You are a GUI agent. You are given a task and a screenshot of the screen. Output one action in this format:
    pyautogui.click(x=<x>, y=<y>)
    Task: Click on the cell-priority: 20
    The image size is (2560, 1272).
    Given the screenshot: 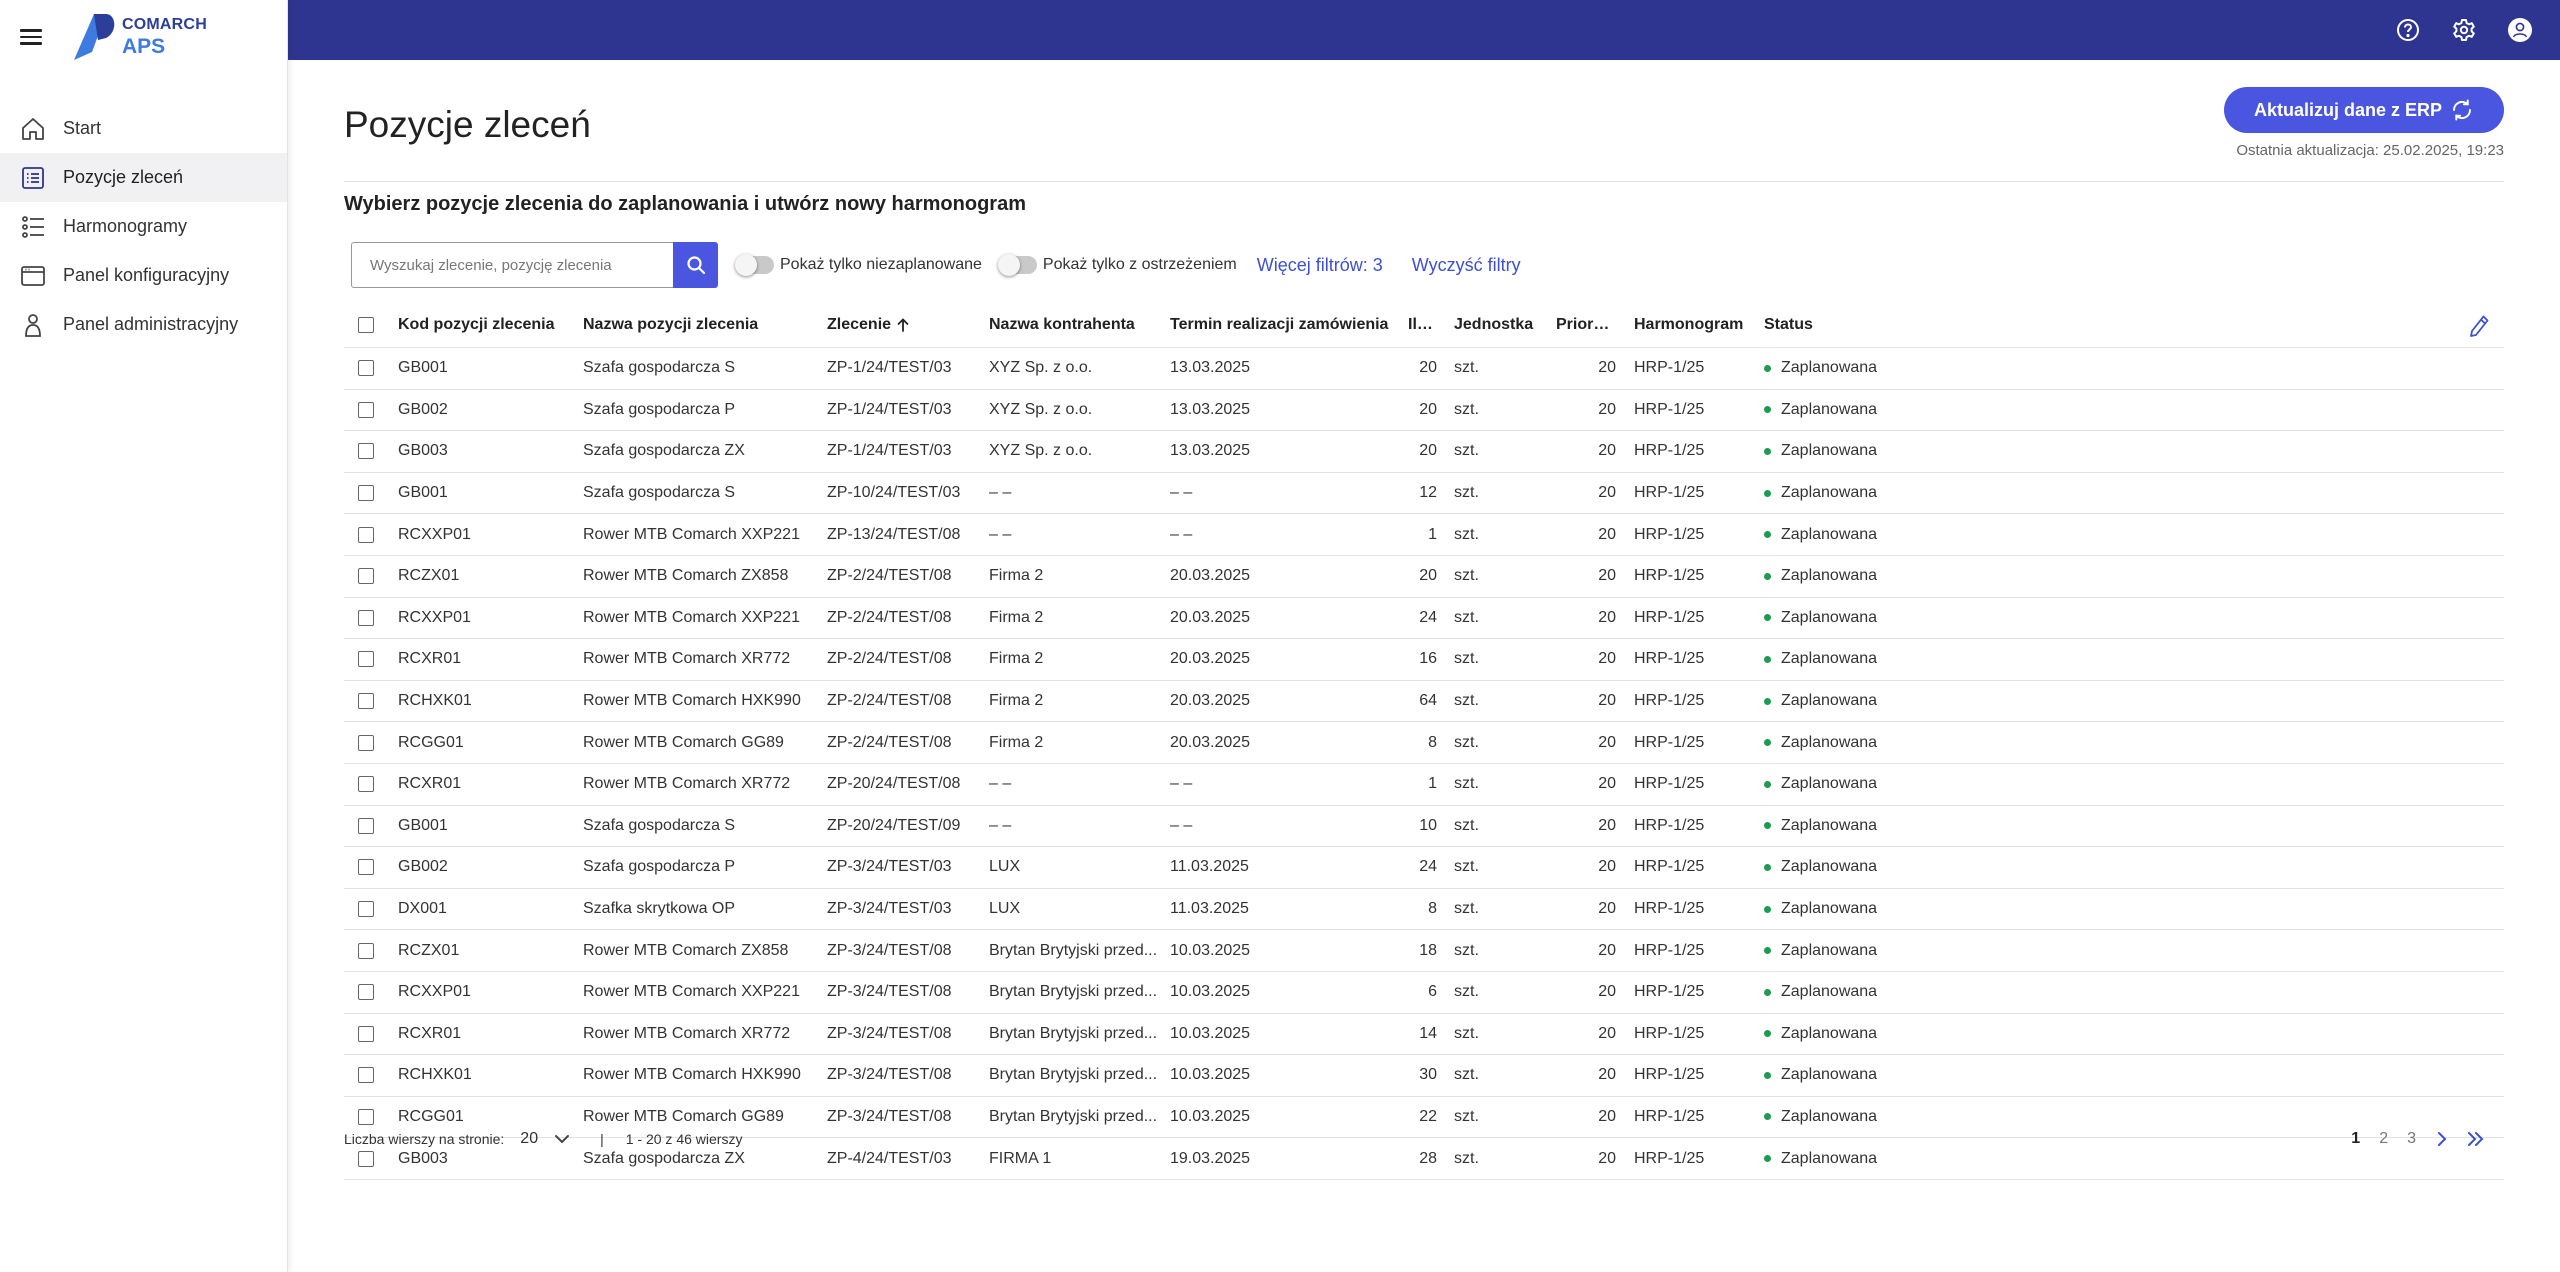 What is the action you would take?
    pyautogui.click(x=1607, y=701)
    